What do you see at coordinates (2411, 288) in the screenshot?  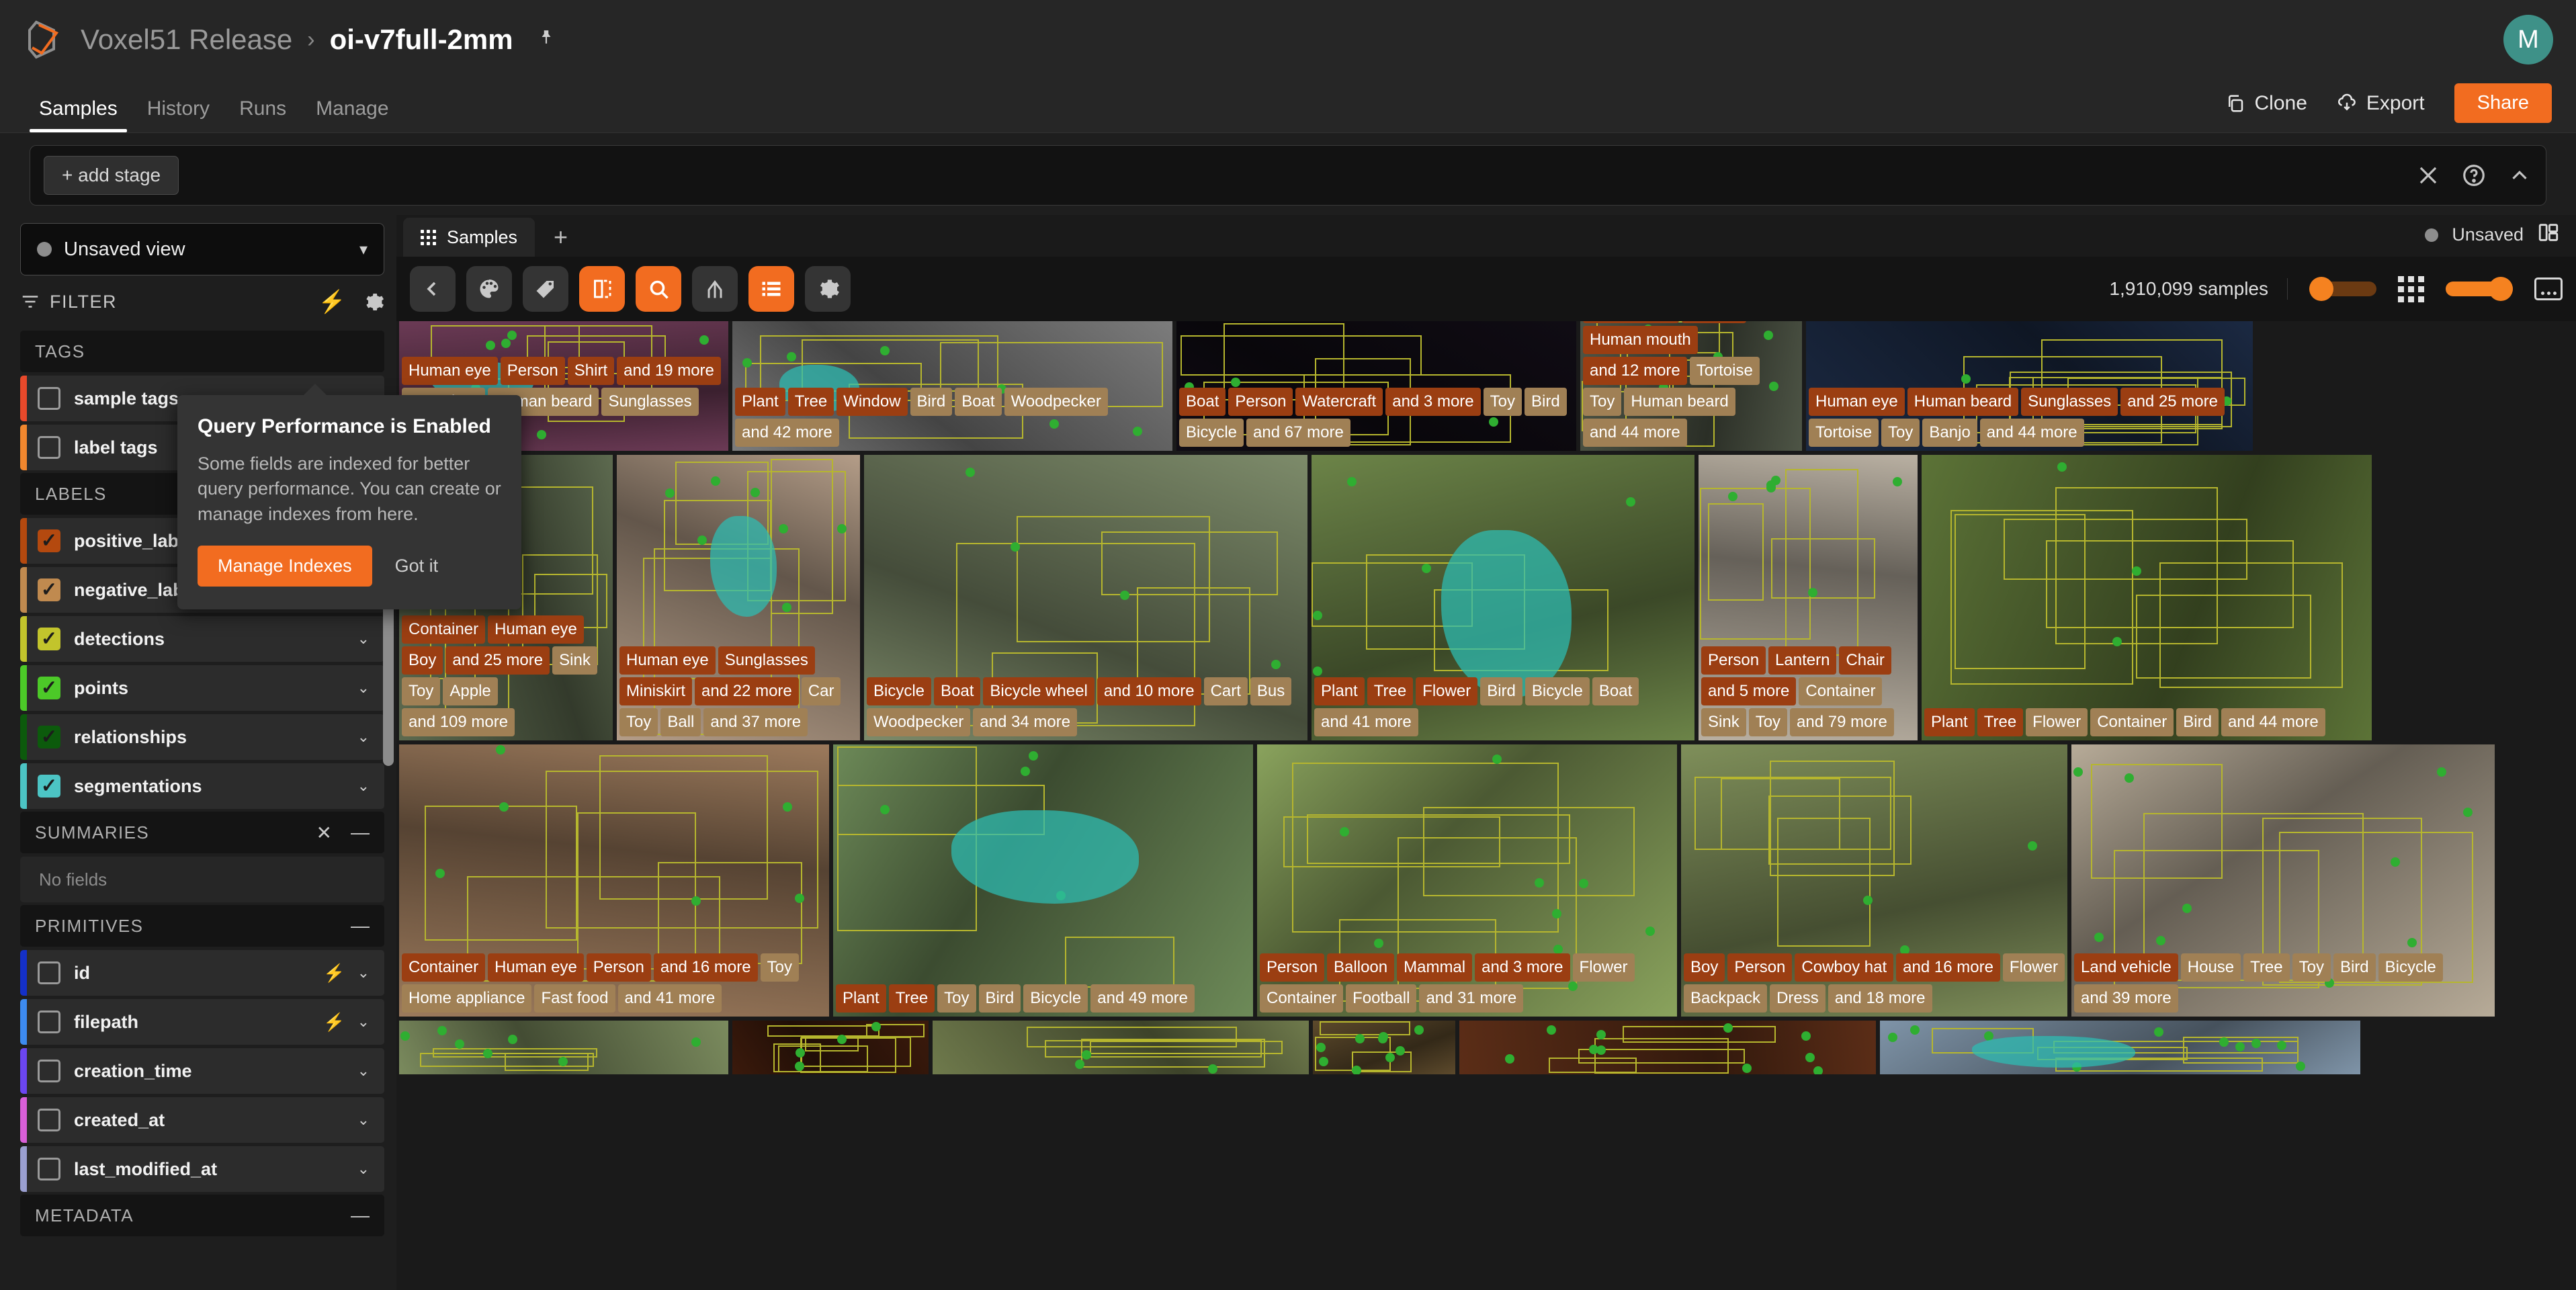 I see `grid-density-icon` at bounding box center [2411, 288].